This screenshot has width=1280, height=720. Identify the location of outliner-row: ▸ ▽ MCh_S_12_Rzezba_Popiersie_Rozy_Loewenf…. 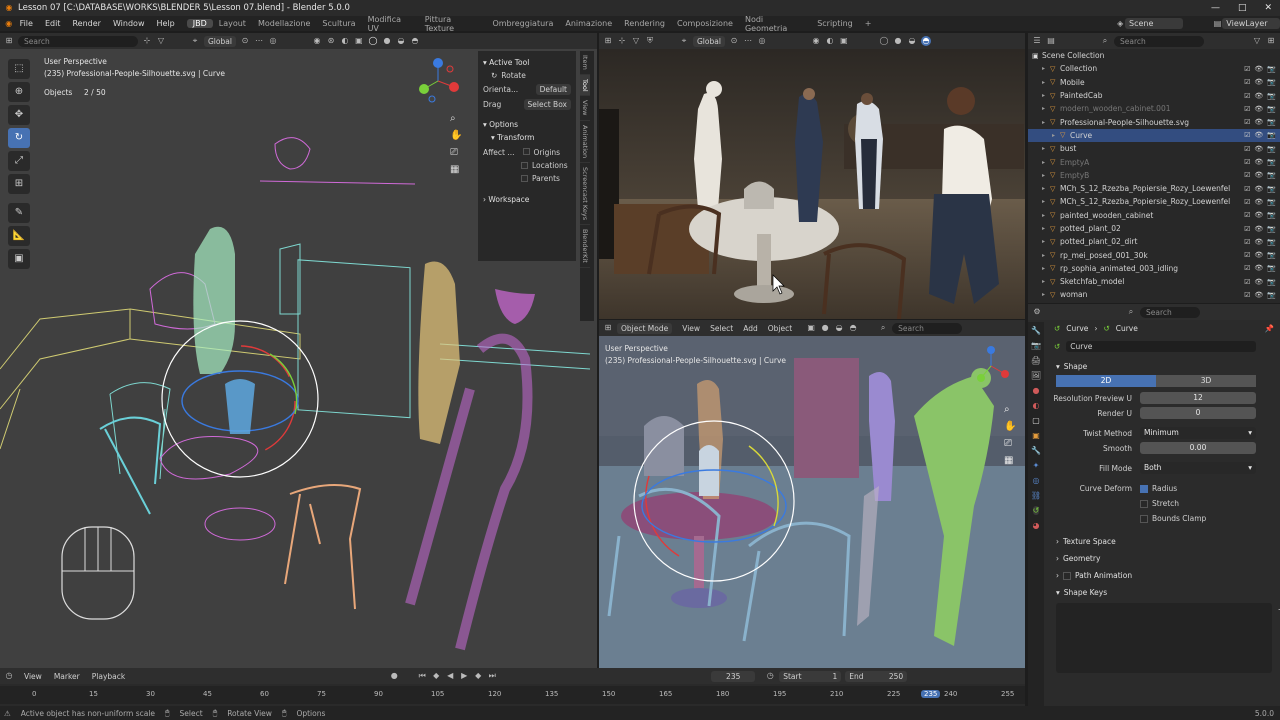
(1154, 201).